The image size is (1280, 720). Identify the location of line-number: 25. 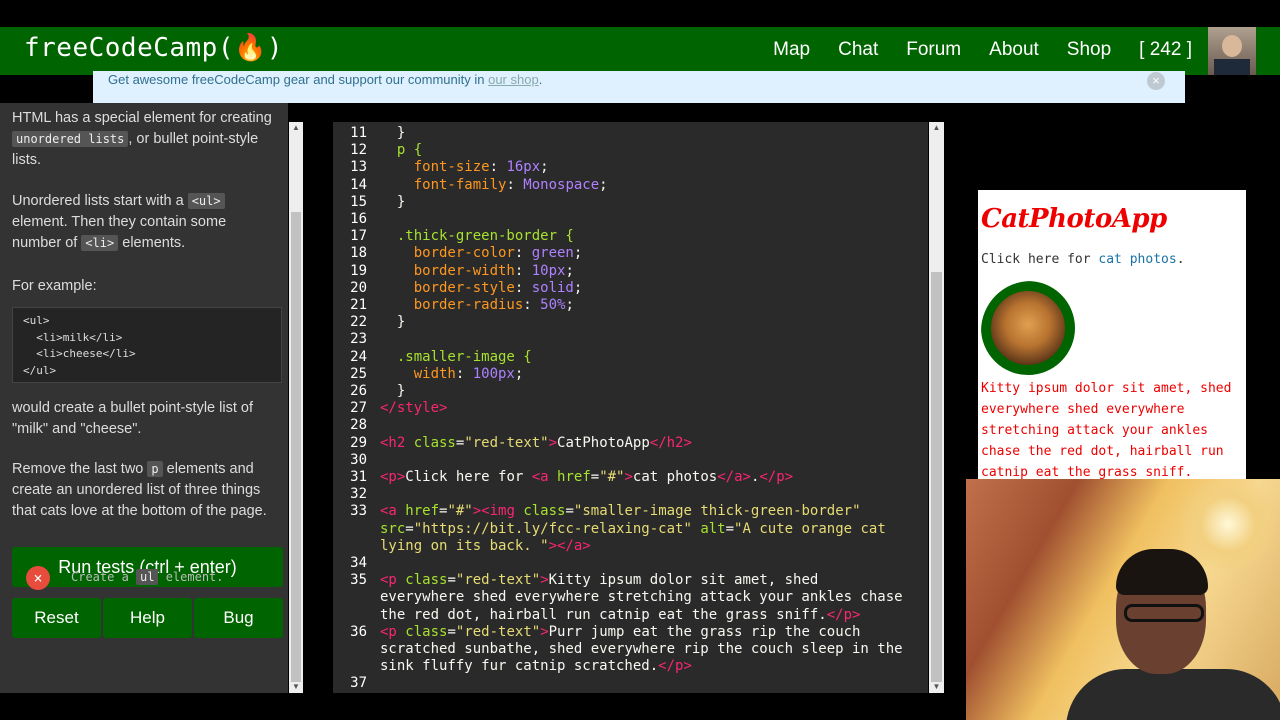
(358, 373).